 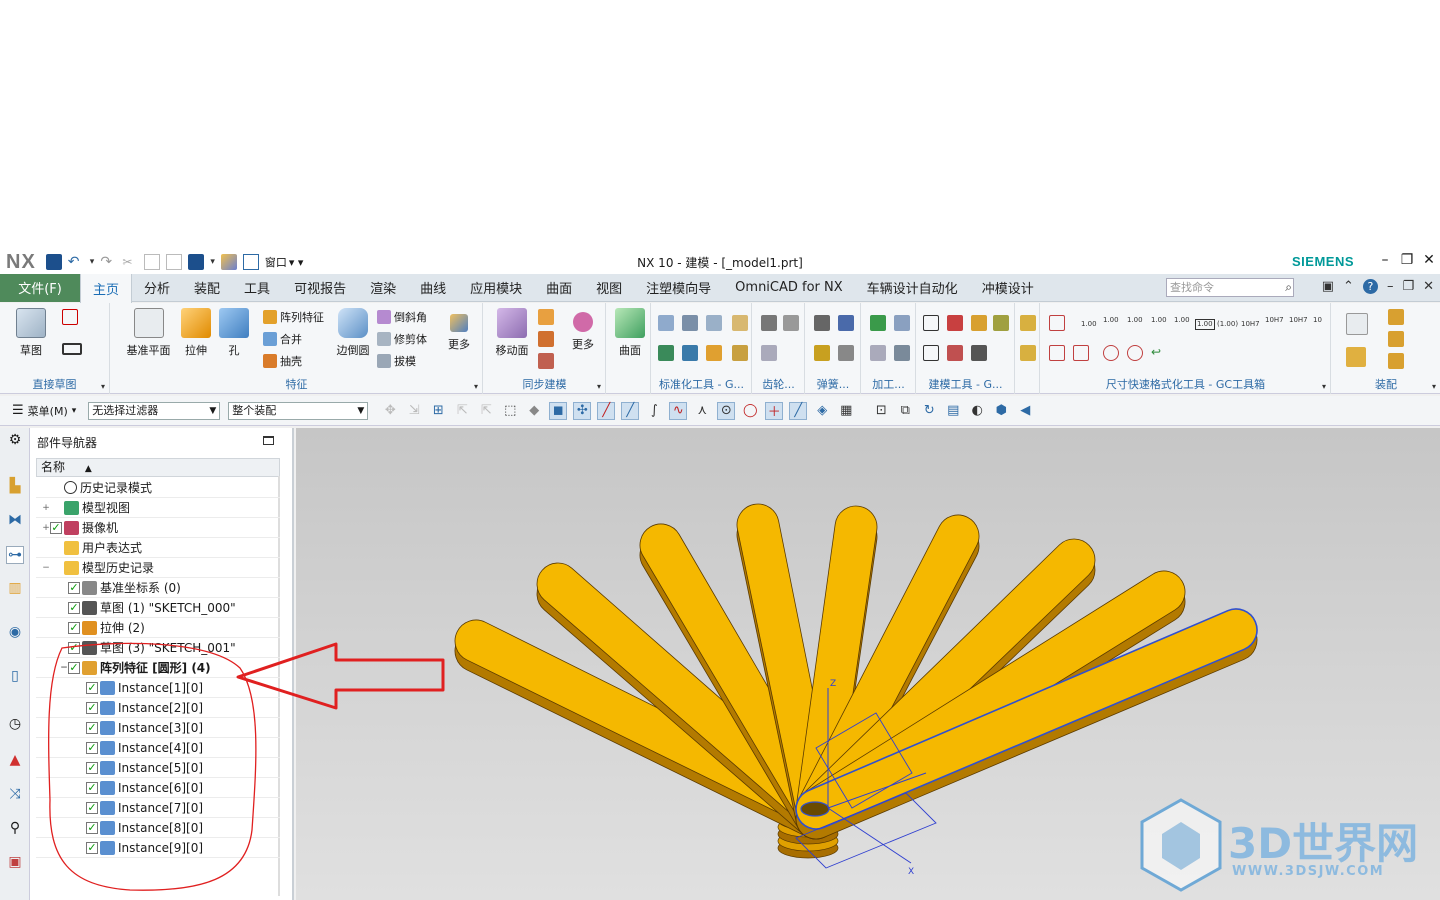 What do you see at coordinates (284, 262) in the screenshot?
I see `window-menu: 窗口 ▾ ▾` at bounding box center [284, 262].